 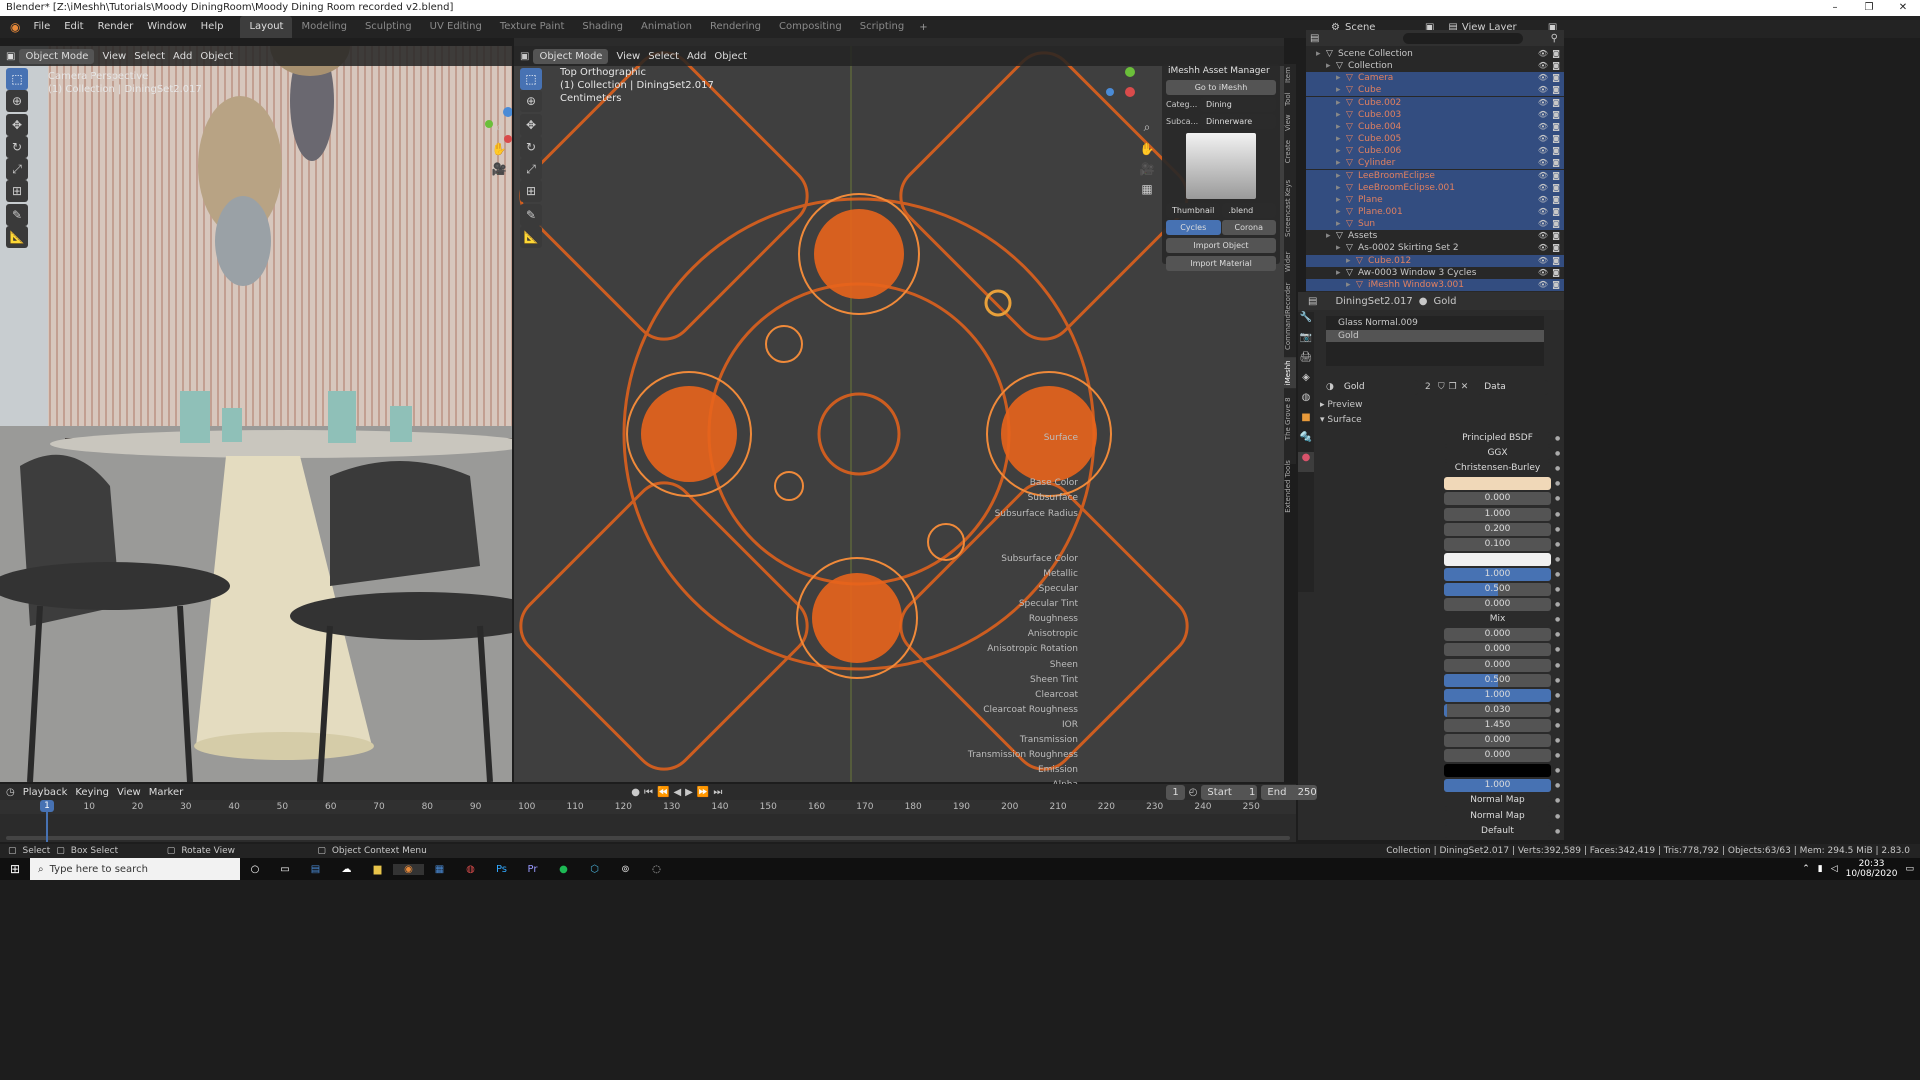 What do you see at coordinates (266, 27) in the screenshot?
I see `workspace-tab-layout: Layout` at bounding box center [266, 27].